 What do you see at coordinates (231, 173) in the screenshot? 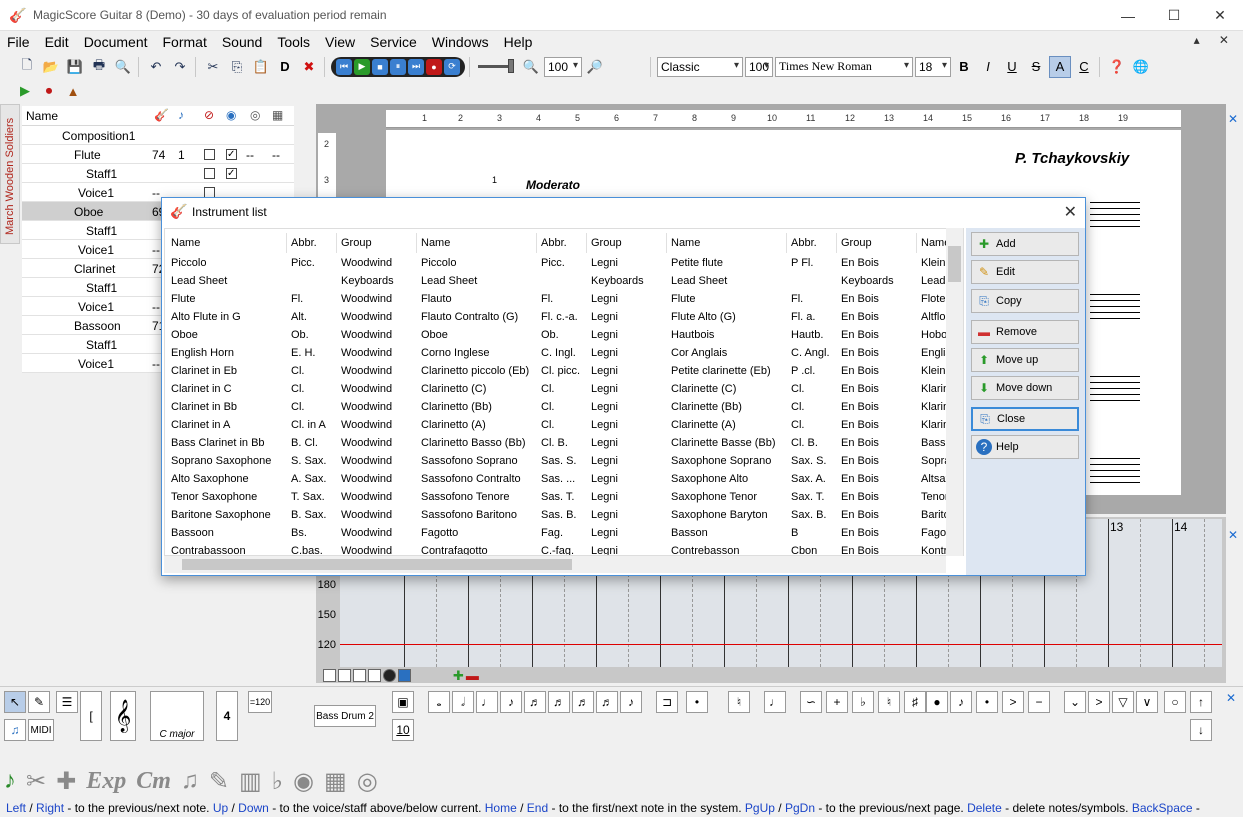
I see `solo-checkbox: ✓` at bounding box center [231, 173].